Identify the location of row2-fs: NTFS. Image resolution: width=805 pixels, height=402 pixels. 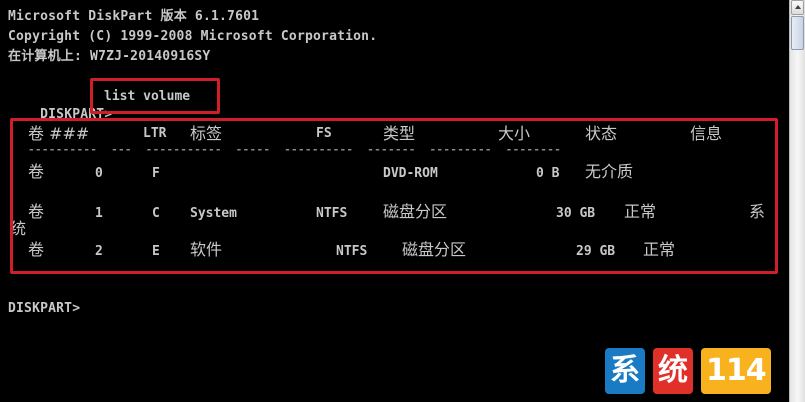
(352, 251).